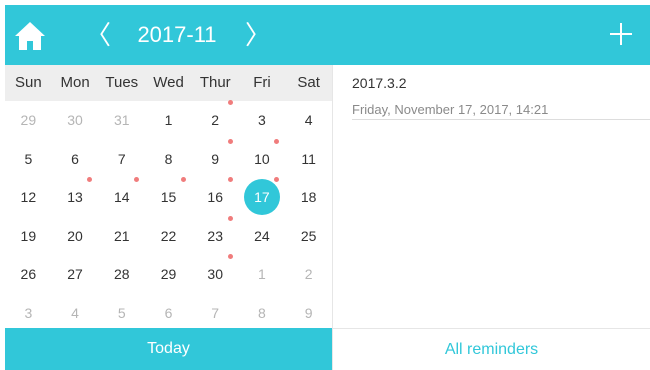  I want to click on calendar-day-number: 17, so click(262, 197).